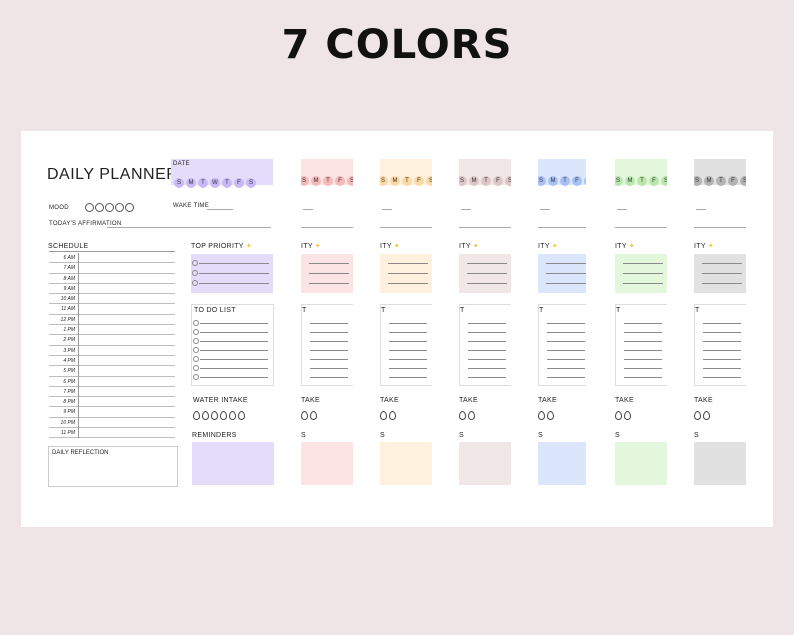 This screenshot has width=794, height=635. I want to click on date-label: DATE, so click(181, 164).